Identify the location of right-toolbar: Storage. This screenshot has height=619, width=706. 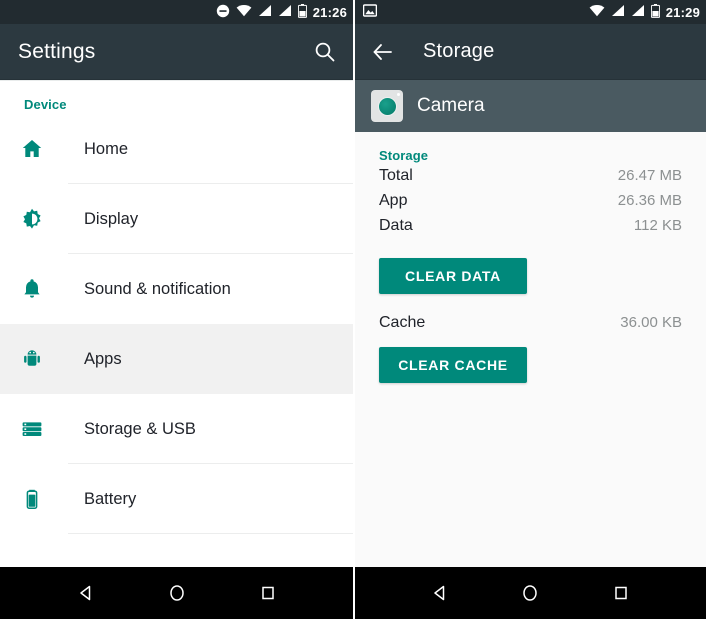
(530, 52).